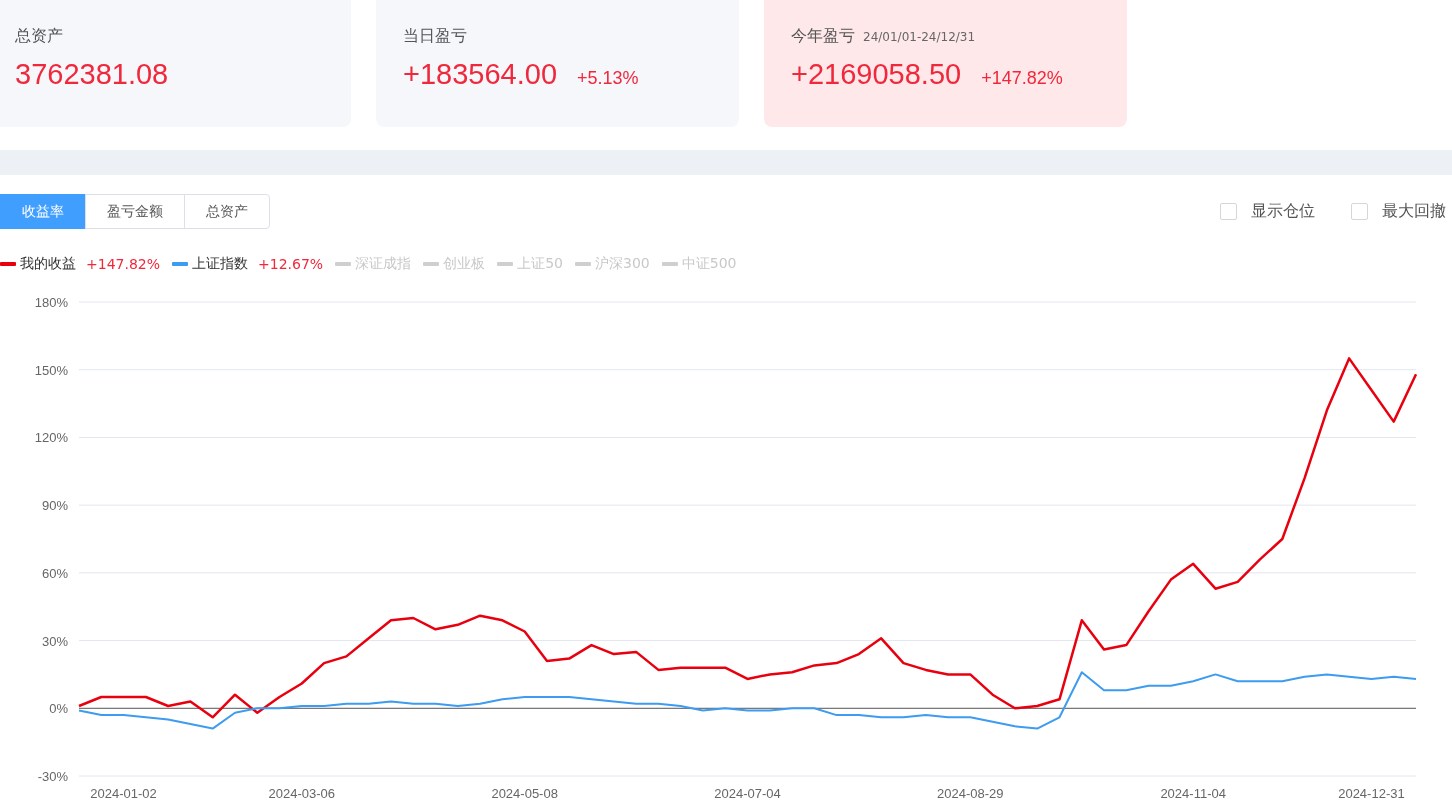  I want to click on y-axis-label: 60%, so click(54, 573).